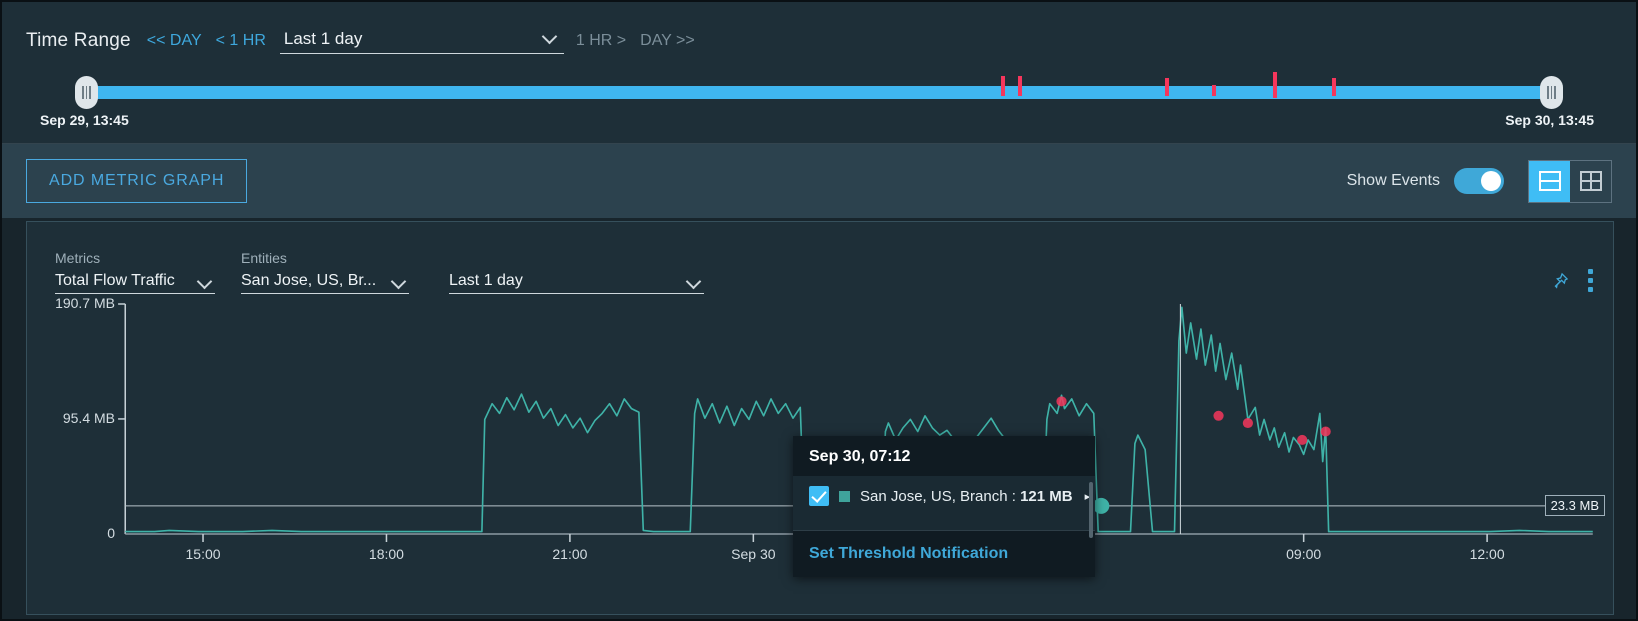 The image size is (1638, 621). What do you see at coordinates (86, 92) in the screenshot?
I see `slider-handle-start` at bounding box center [86, 92].